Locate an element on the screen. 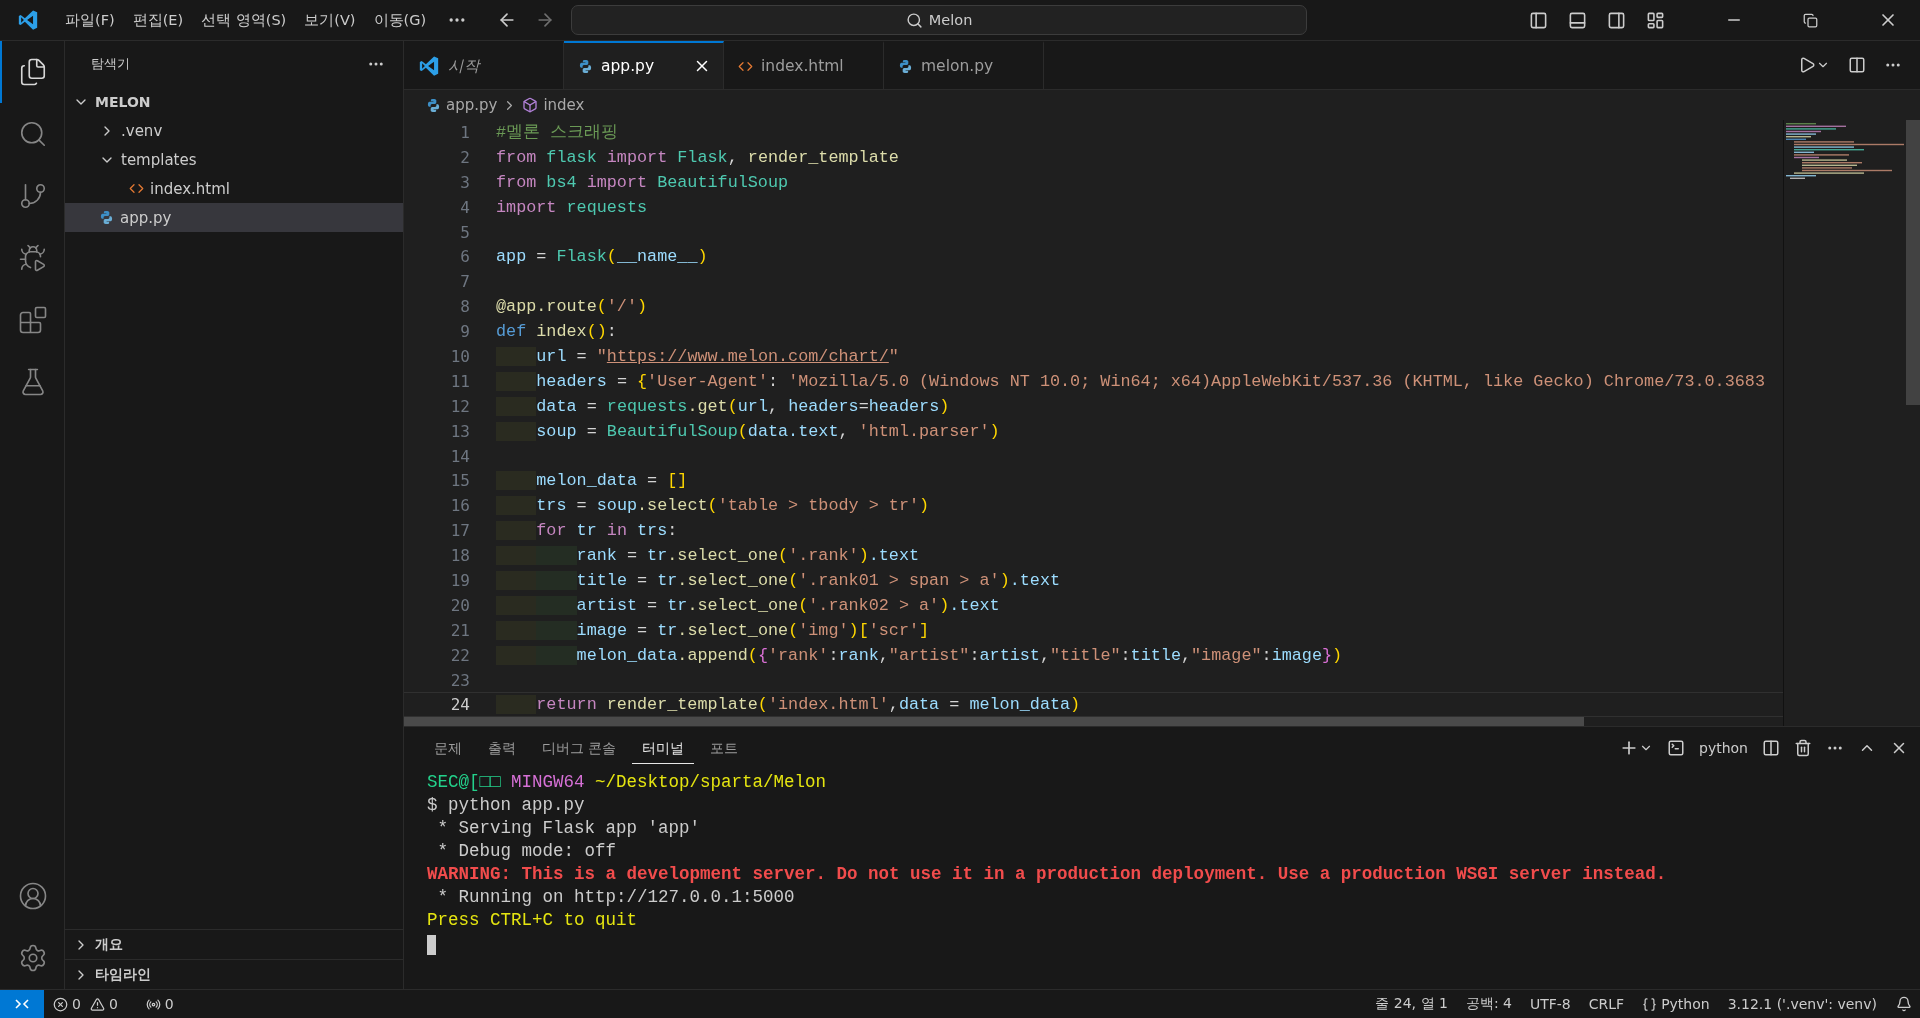 The height and width of the screenshot is (1018, 1920). terminal-line: SEC@[□□ MINGW64 ~/Desktop/sparta/Melon is located at coordinates (627, 782).